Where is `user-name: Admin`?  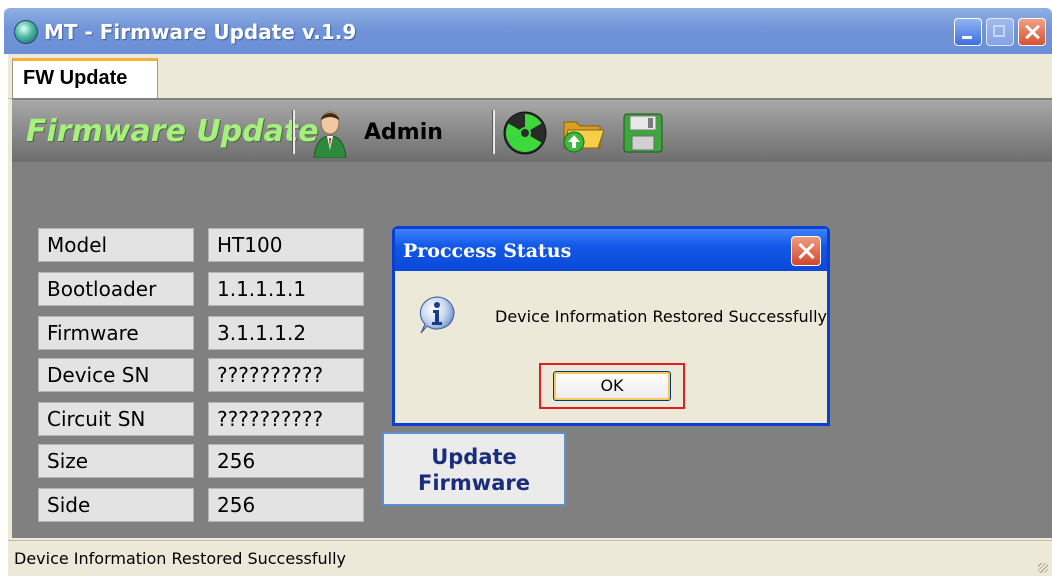 user-name: Admin is located at coordinates (403, 132).